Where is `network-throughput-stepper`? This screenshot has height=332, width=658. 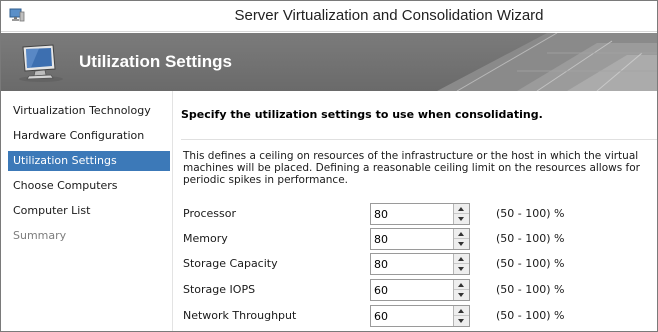 network-throughput-stepper is located at coordinates (420, 316).